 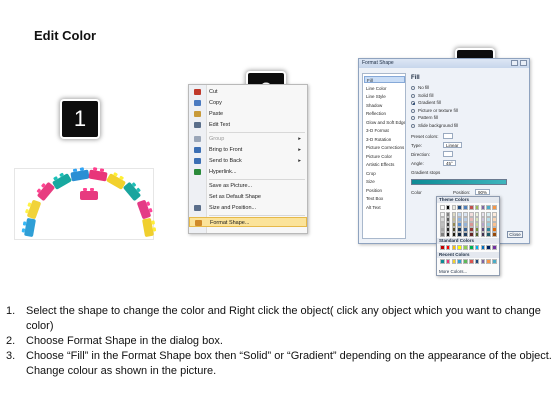 I want to click on fill-option-radio: No fill, so click(x=466, y=88).